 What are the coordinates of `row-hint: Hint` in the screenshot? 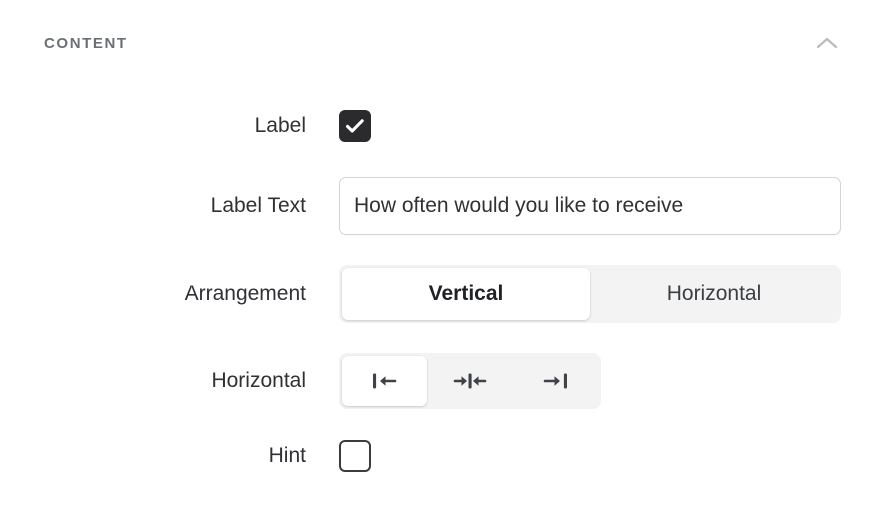 It's located at (442, 456).